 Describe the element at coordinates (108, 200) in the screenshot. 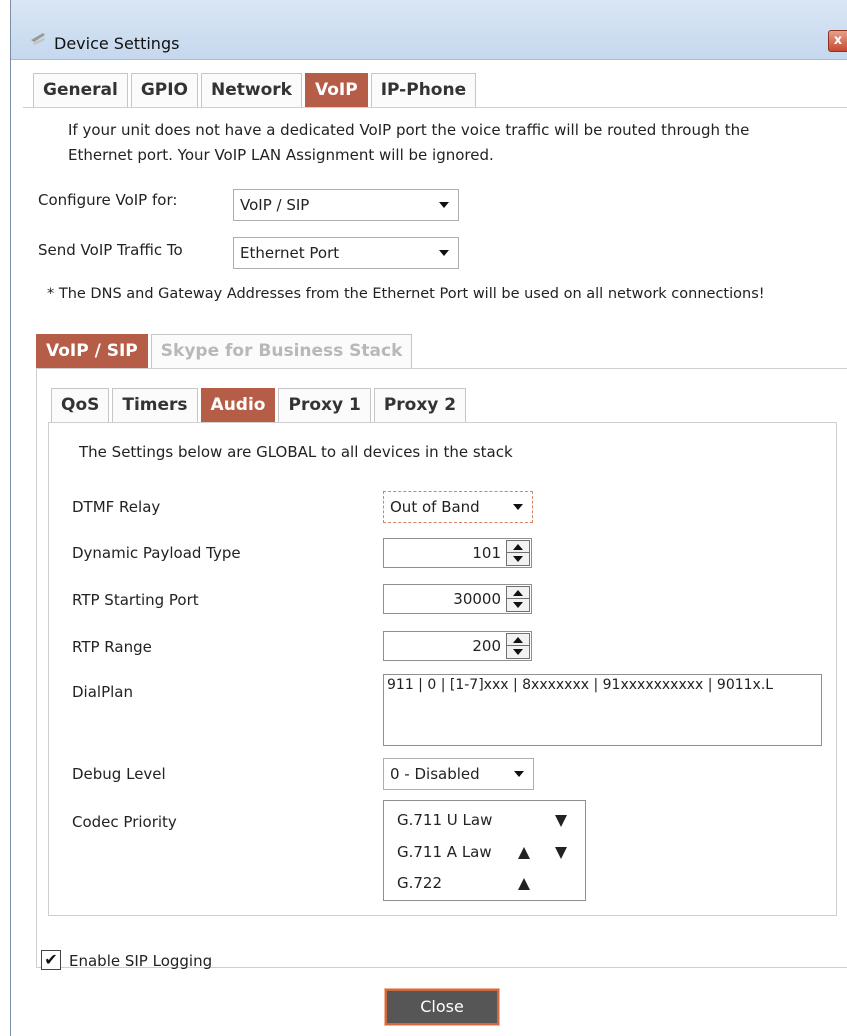

I see `configure-voip-label: Configure VoIP for:` at that location.